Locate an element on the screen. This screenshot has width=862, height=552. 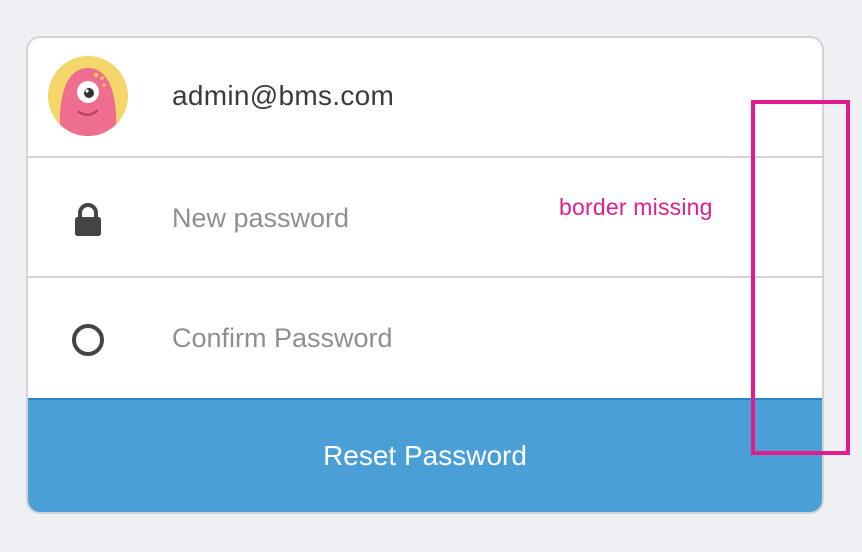
confirm-password-input is located at coordinates (382, 338).